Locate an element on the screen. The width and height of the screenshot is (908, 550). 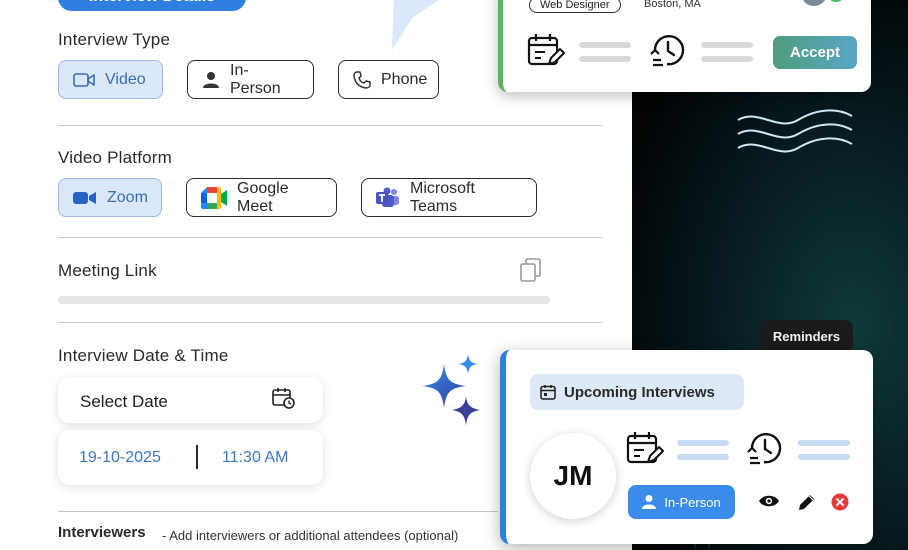
platform-google-meet-label: Google Meet is located at coordinates (263, 197).